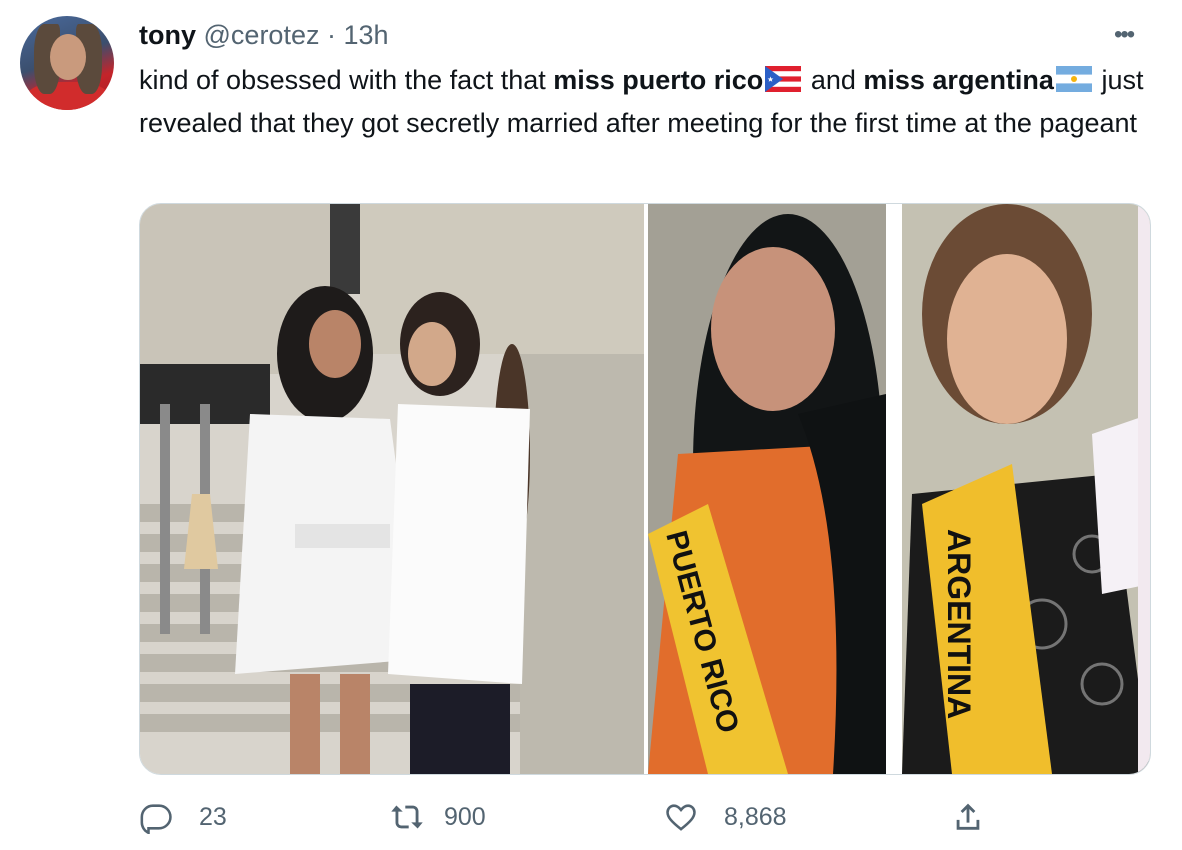 The height and width of the screenshot is (850, 1182). I want to click on mention-argentina: miss argentina, so click(958, 80).